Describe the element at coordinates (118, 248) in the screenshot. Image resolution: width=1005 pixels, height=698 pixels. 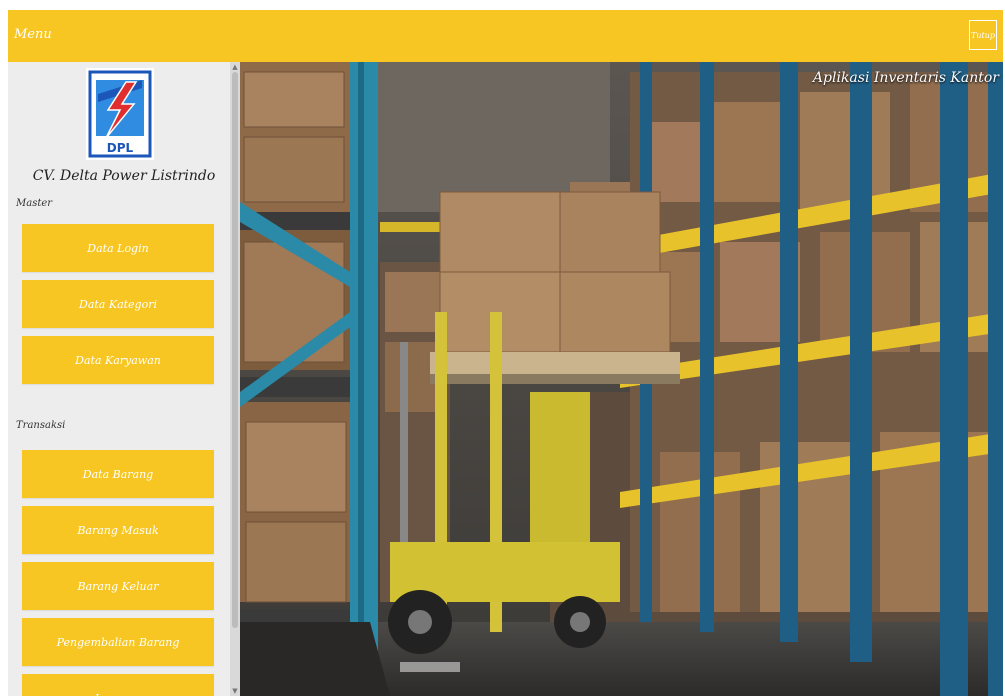
I see `nav-data-login-button: Data Login` at that location.